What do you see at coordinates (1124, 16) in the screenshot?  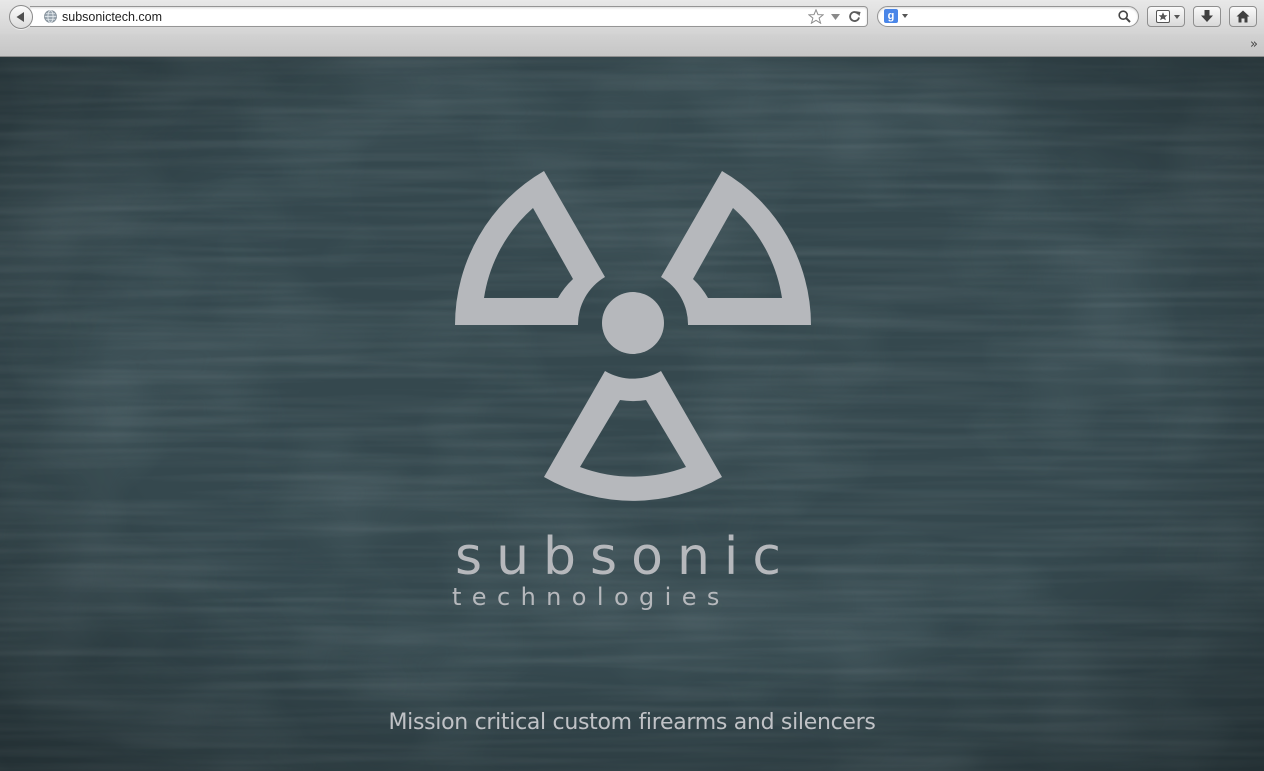 I see `search-icon` at bounding box center [1124, 16].